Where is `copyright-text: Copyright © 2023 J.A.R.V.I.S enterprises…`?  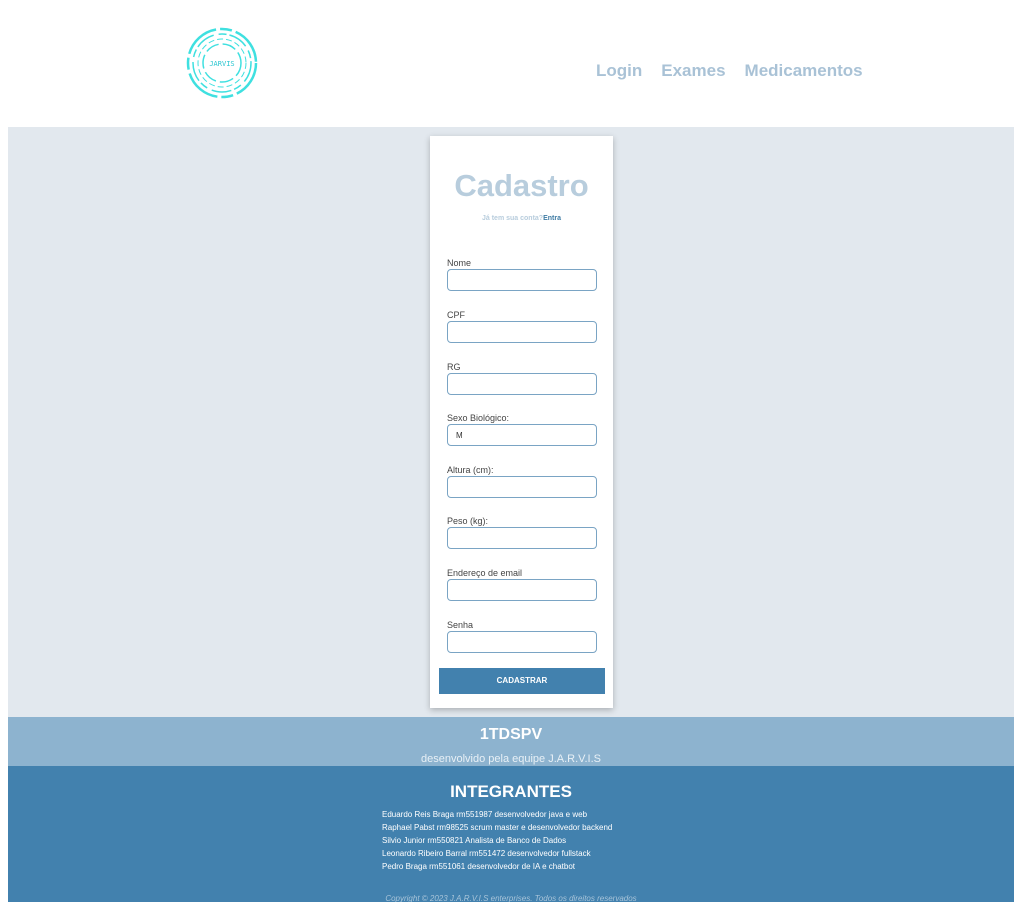
copyright-text: Copyright © 2023 J.A.R.V.I.S enterprises… is located at coordinates (511, 898).